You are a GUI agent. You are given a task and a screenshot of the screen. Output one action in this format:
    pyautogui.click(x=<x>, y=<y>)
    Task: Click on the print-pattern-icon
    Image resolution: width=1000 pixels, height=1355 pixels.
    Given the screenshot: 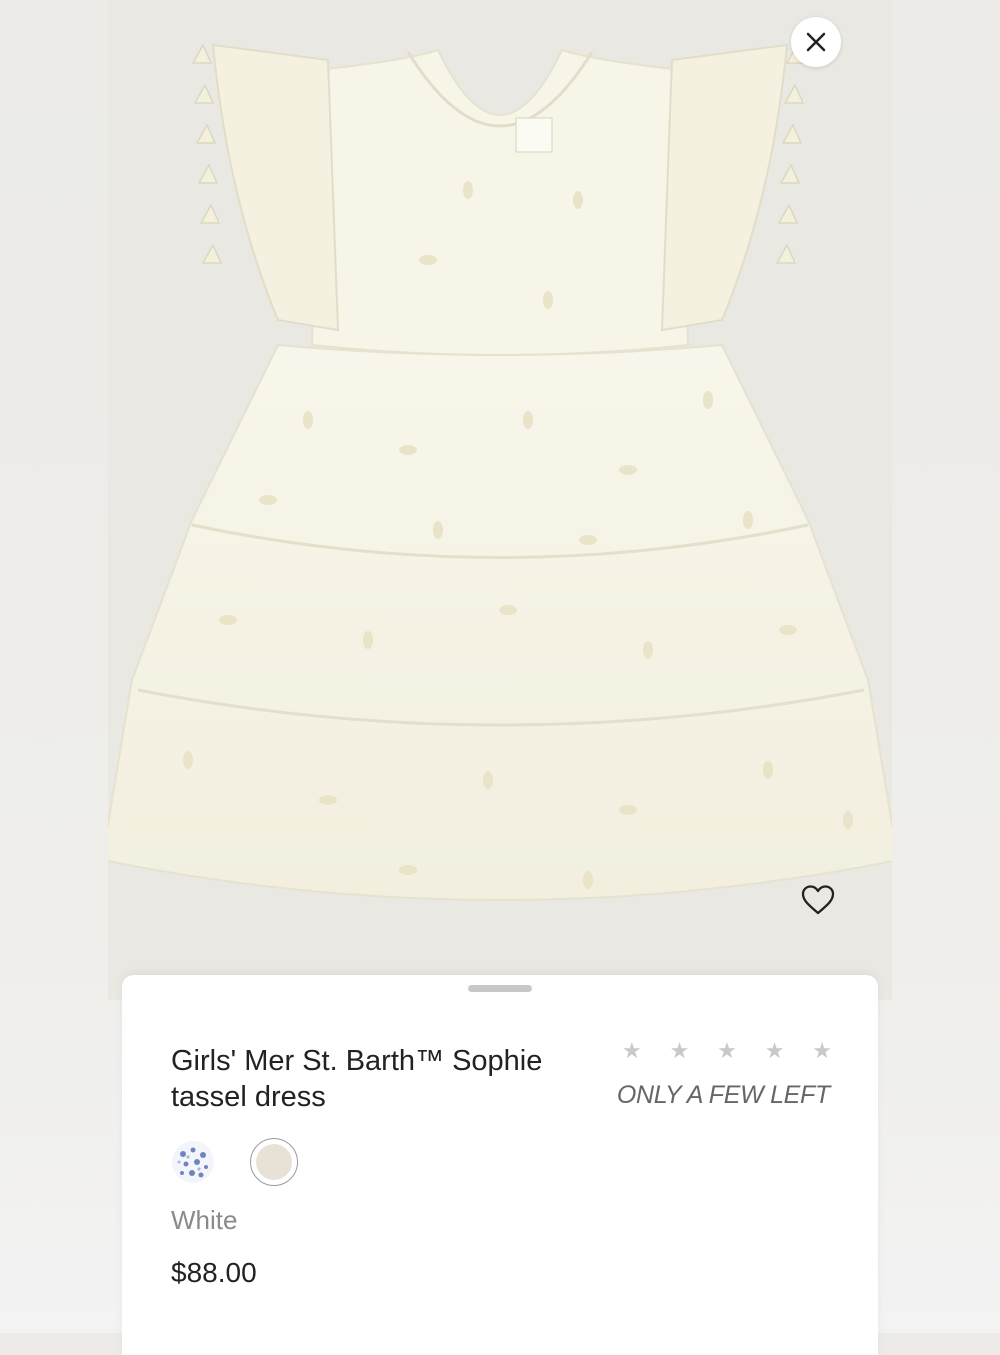 What is the action you would take?
    pyautogui.click(x=193, y=1162)
    